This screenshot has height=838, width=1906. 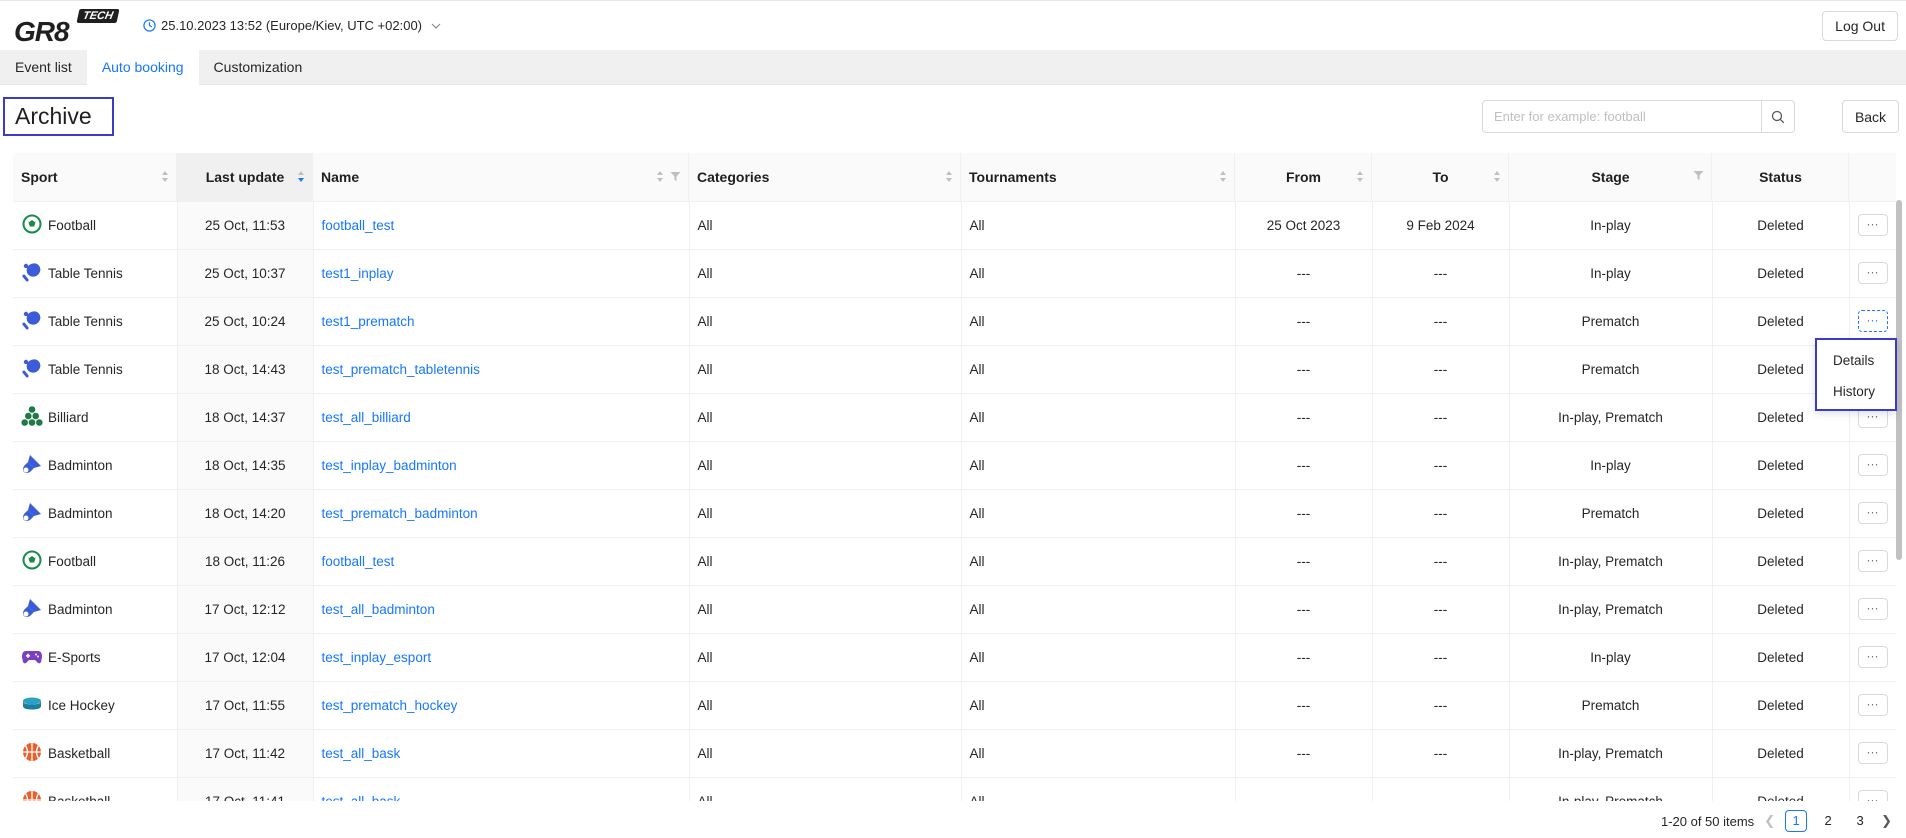 I want to click on booking-name-link: test1_inplay, so click(x=358, y=273).